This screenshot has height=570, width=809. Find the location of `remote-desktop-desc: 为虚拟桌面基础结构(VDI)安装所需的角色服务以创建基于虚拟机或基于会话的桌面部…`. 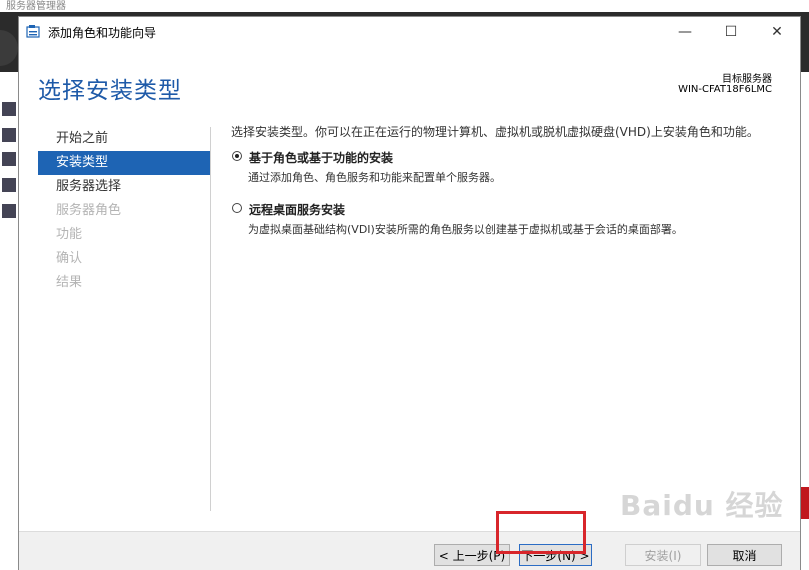

remote-desktop-desc: 为虚拟桌面基础结构(VDI)安装所需的角色服务以创建基于虚拟机或基于会话的桌面部… is located at coordinates (465, 229).